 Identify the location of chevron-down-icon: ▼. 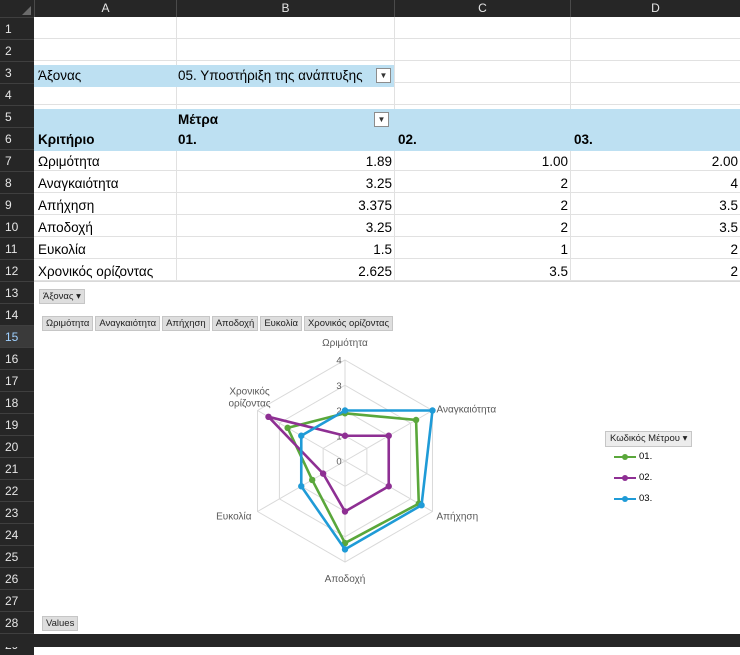
(381, 119).